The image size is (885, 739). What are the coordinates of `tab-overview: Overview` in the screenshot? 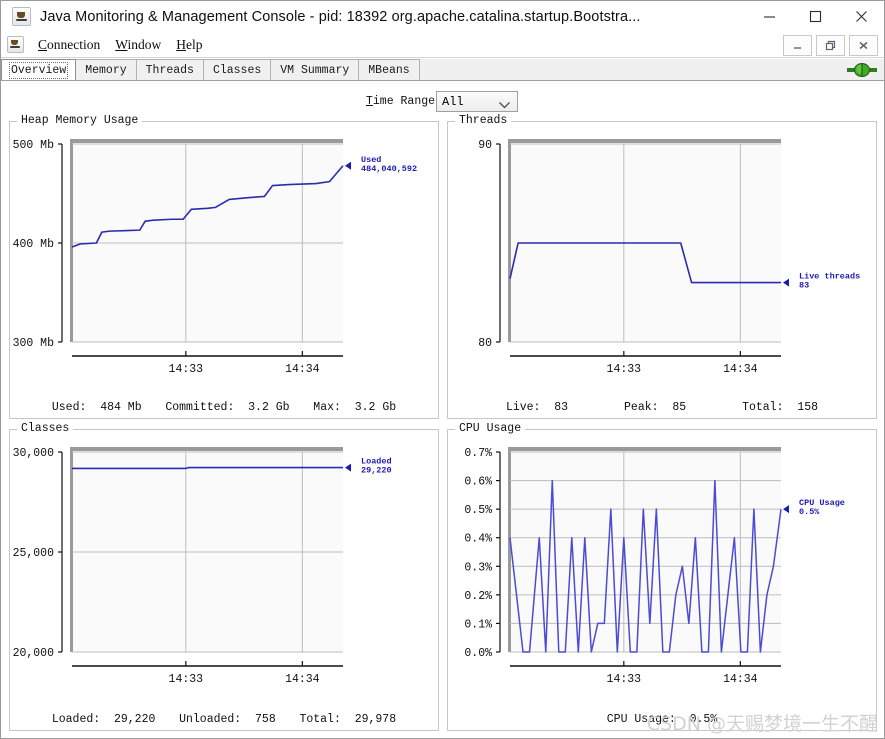 It's located at (39, 69).